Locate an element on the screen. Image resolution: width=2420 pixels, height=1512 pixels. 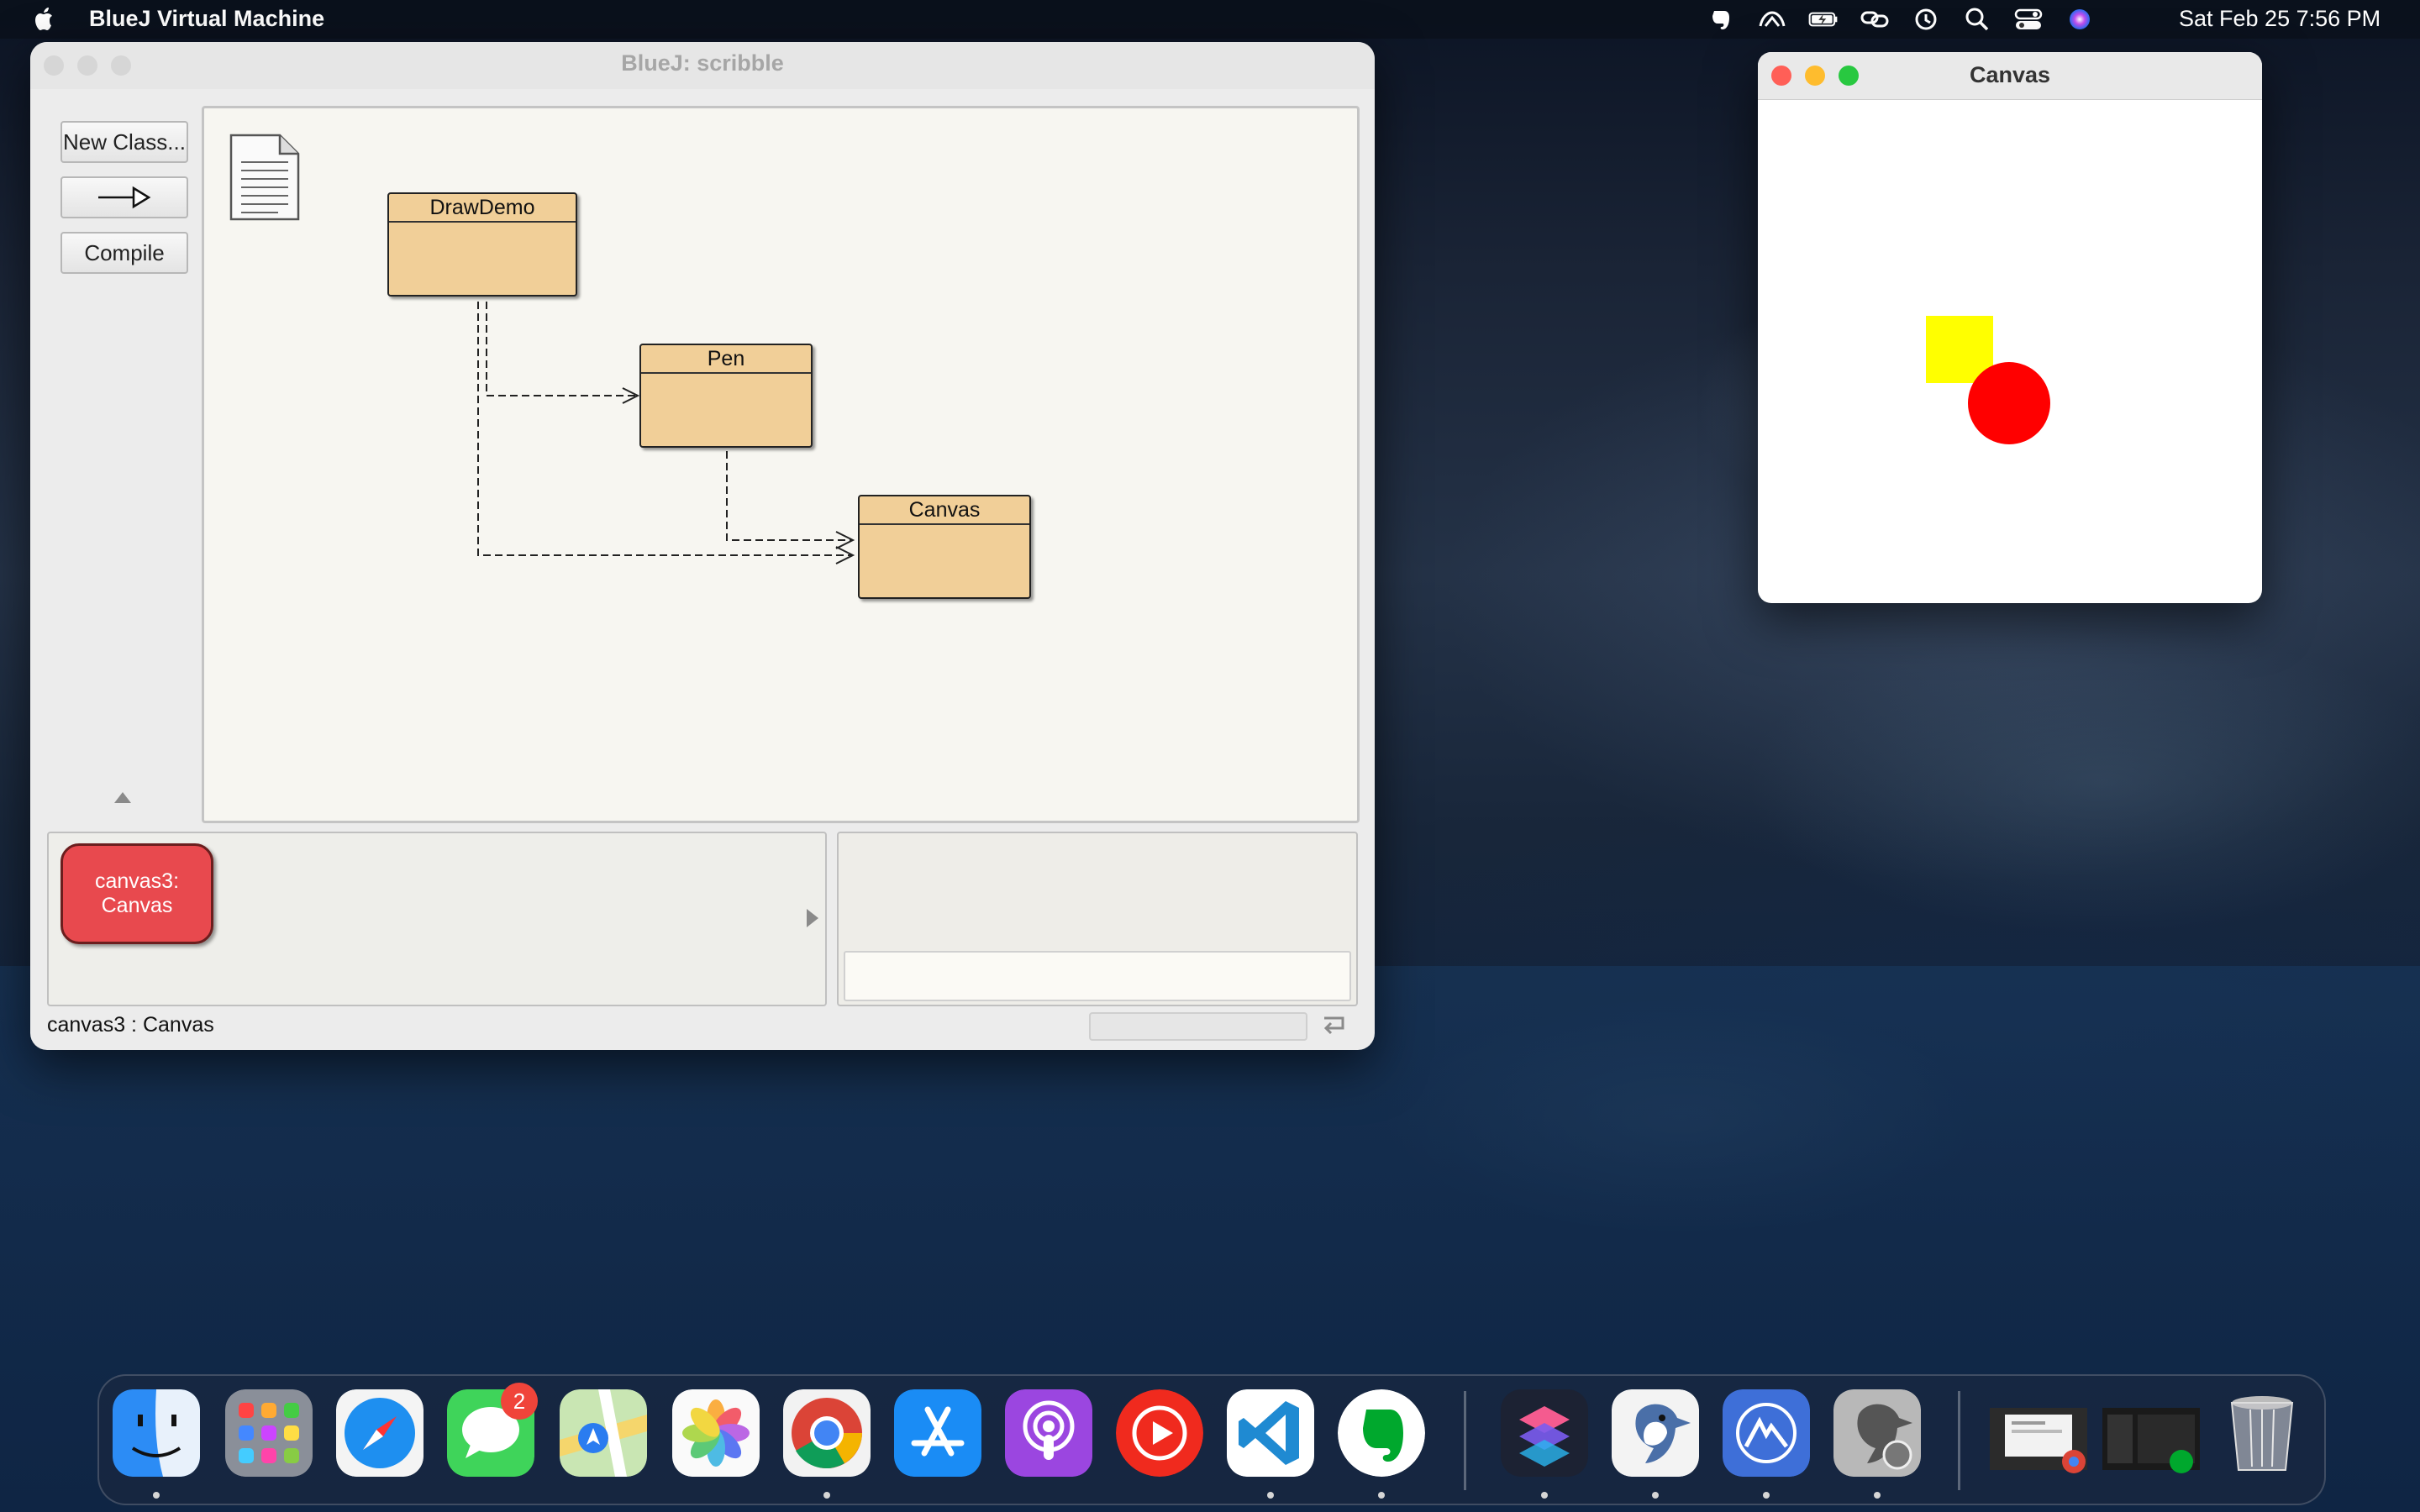
safari-icon is located at coordinates (380, 1433).